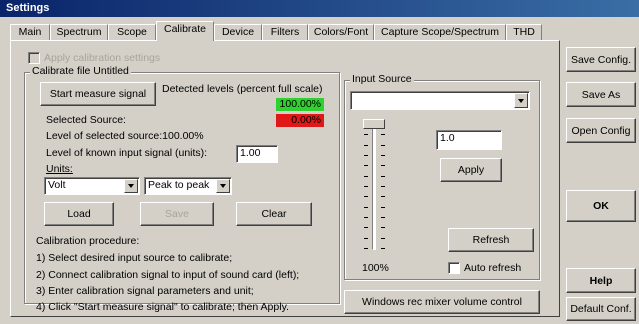 This screenshot has height=324, width=639. What do you see at coordinates (86, 120) in the screenshot?
I see `selected-source-label: Selected Source:` at bounding box center [86, 120].